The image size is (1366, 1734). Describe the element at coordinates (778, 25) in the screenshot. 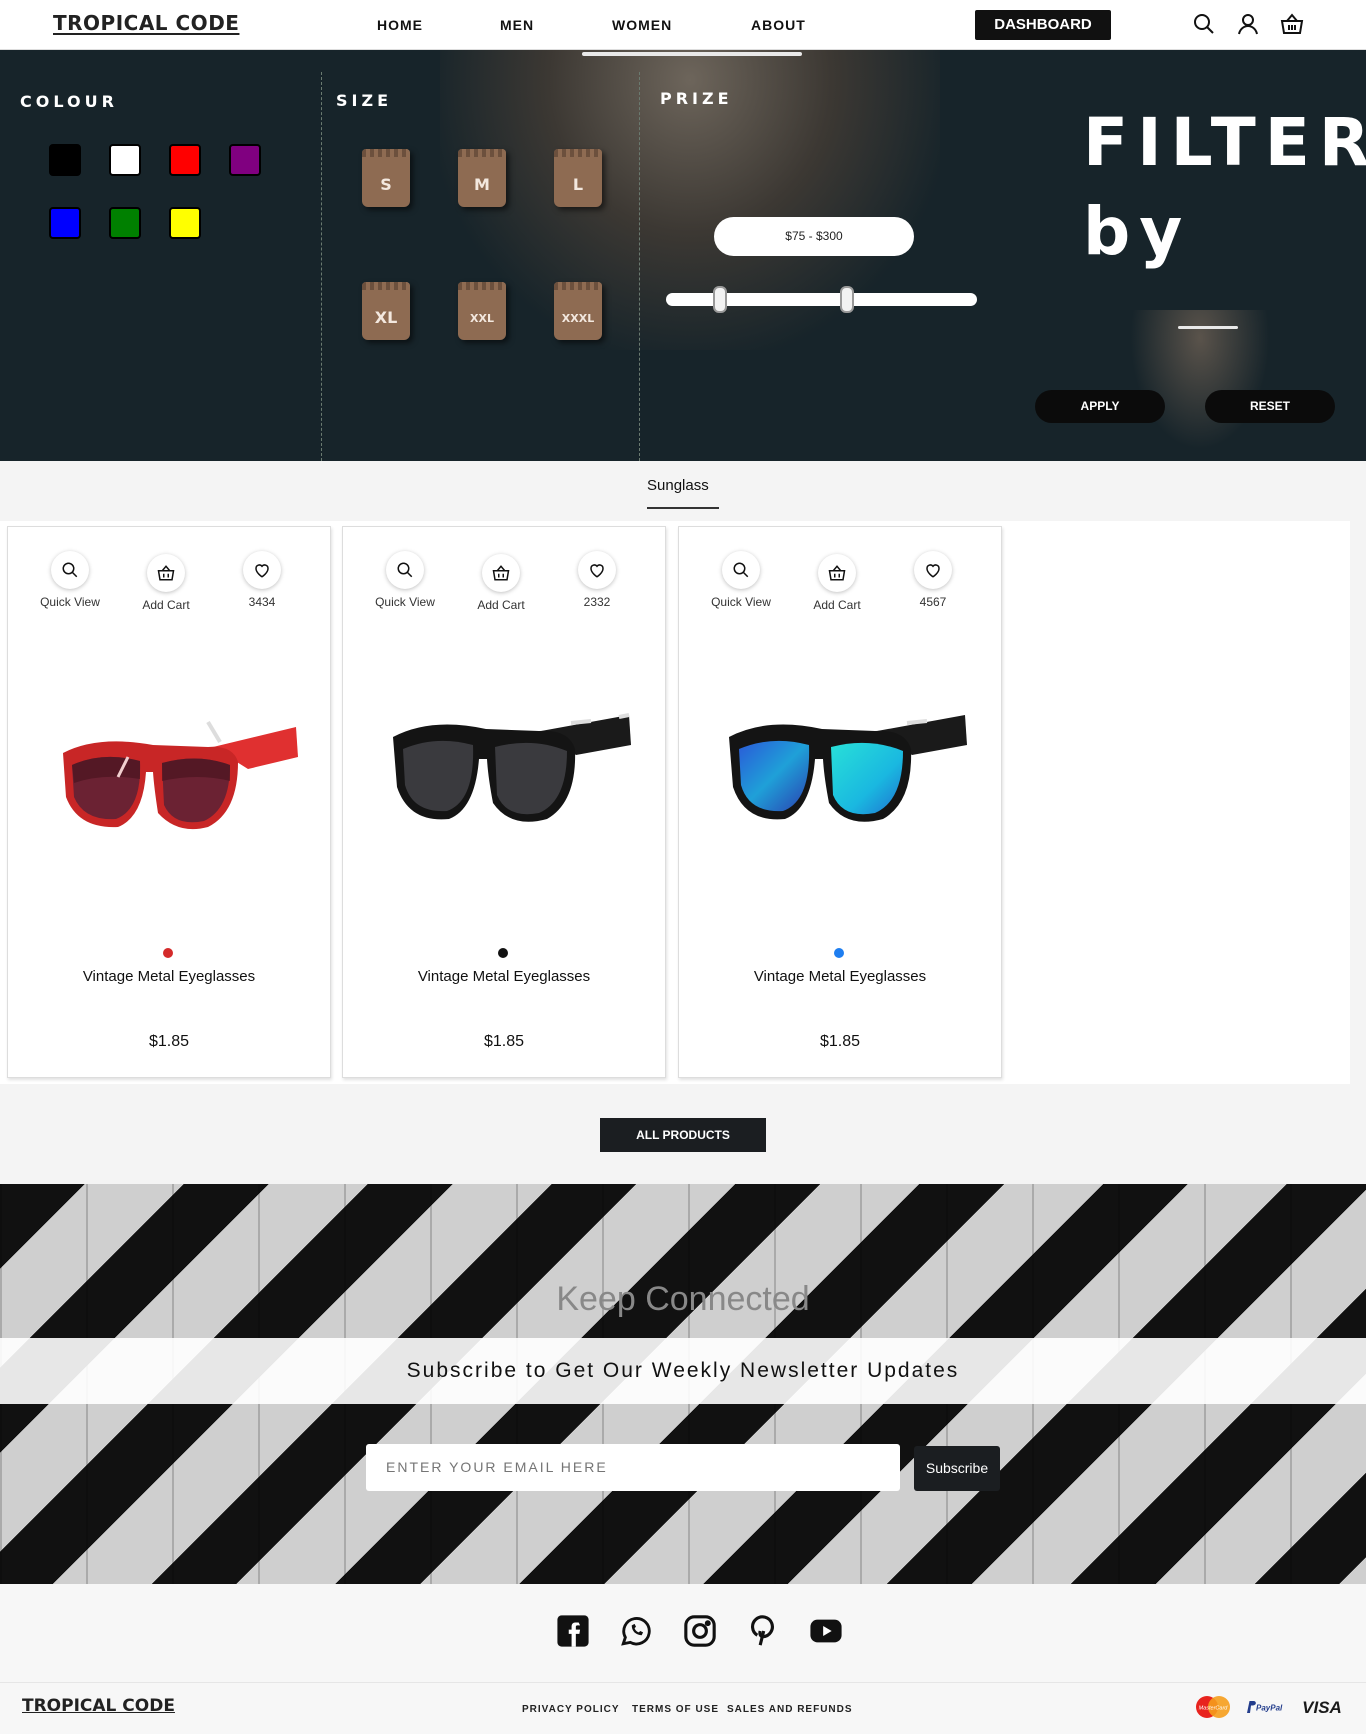

I see `nav-about: ABOUT` at that location.